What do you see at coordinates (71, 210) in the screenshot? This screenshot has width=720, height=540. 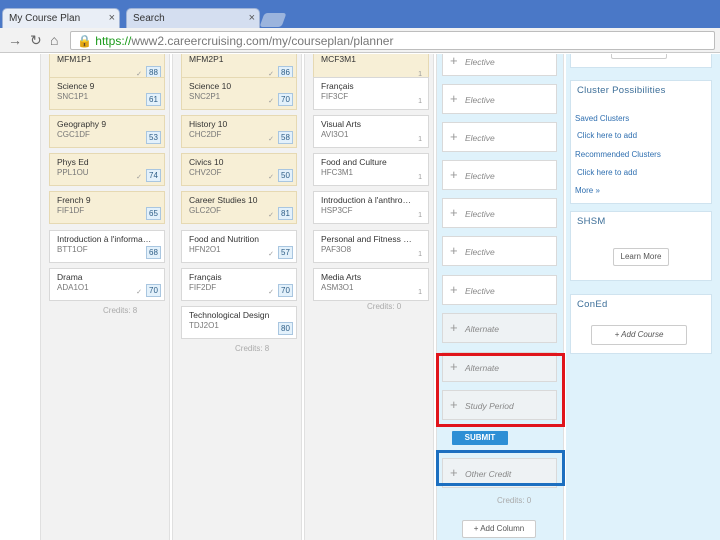 I see `course-code: FIF1DF` at bounding box center [71, 210].